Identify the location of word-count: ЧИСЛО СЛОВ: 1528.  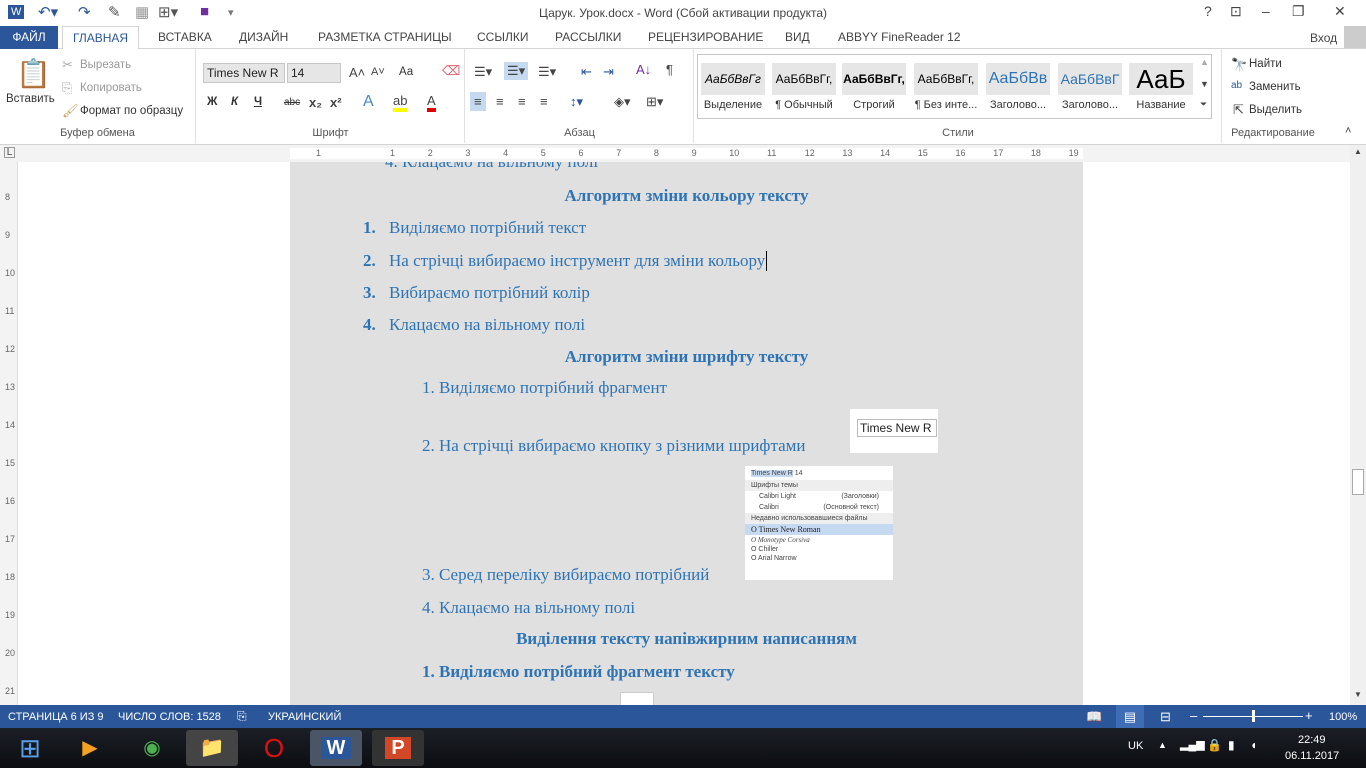
(169, 717).